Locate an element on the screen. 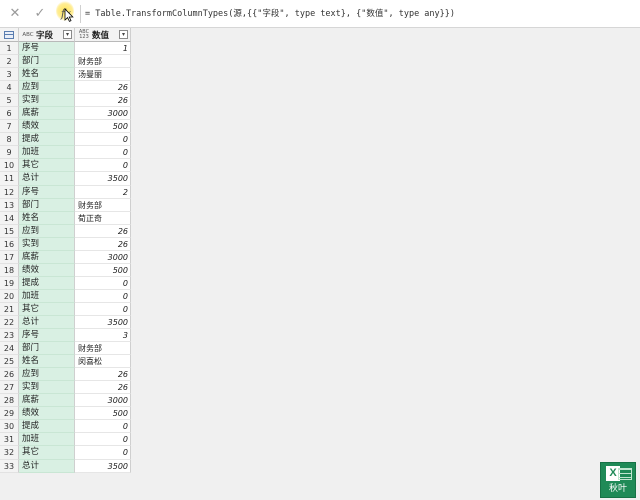 This screenshot has height=500, width=640. row-number: 16 is located at coordinates (9, 244).